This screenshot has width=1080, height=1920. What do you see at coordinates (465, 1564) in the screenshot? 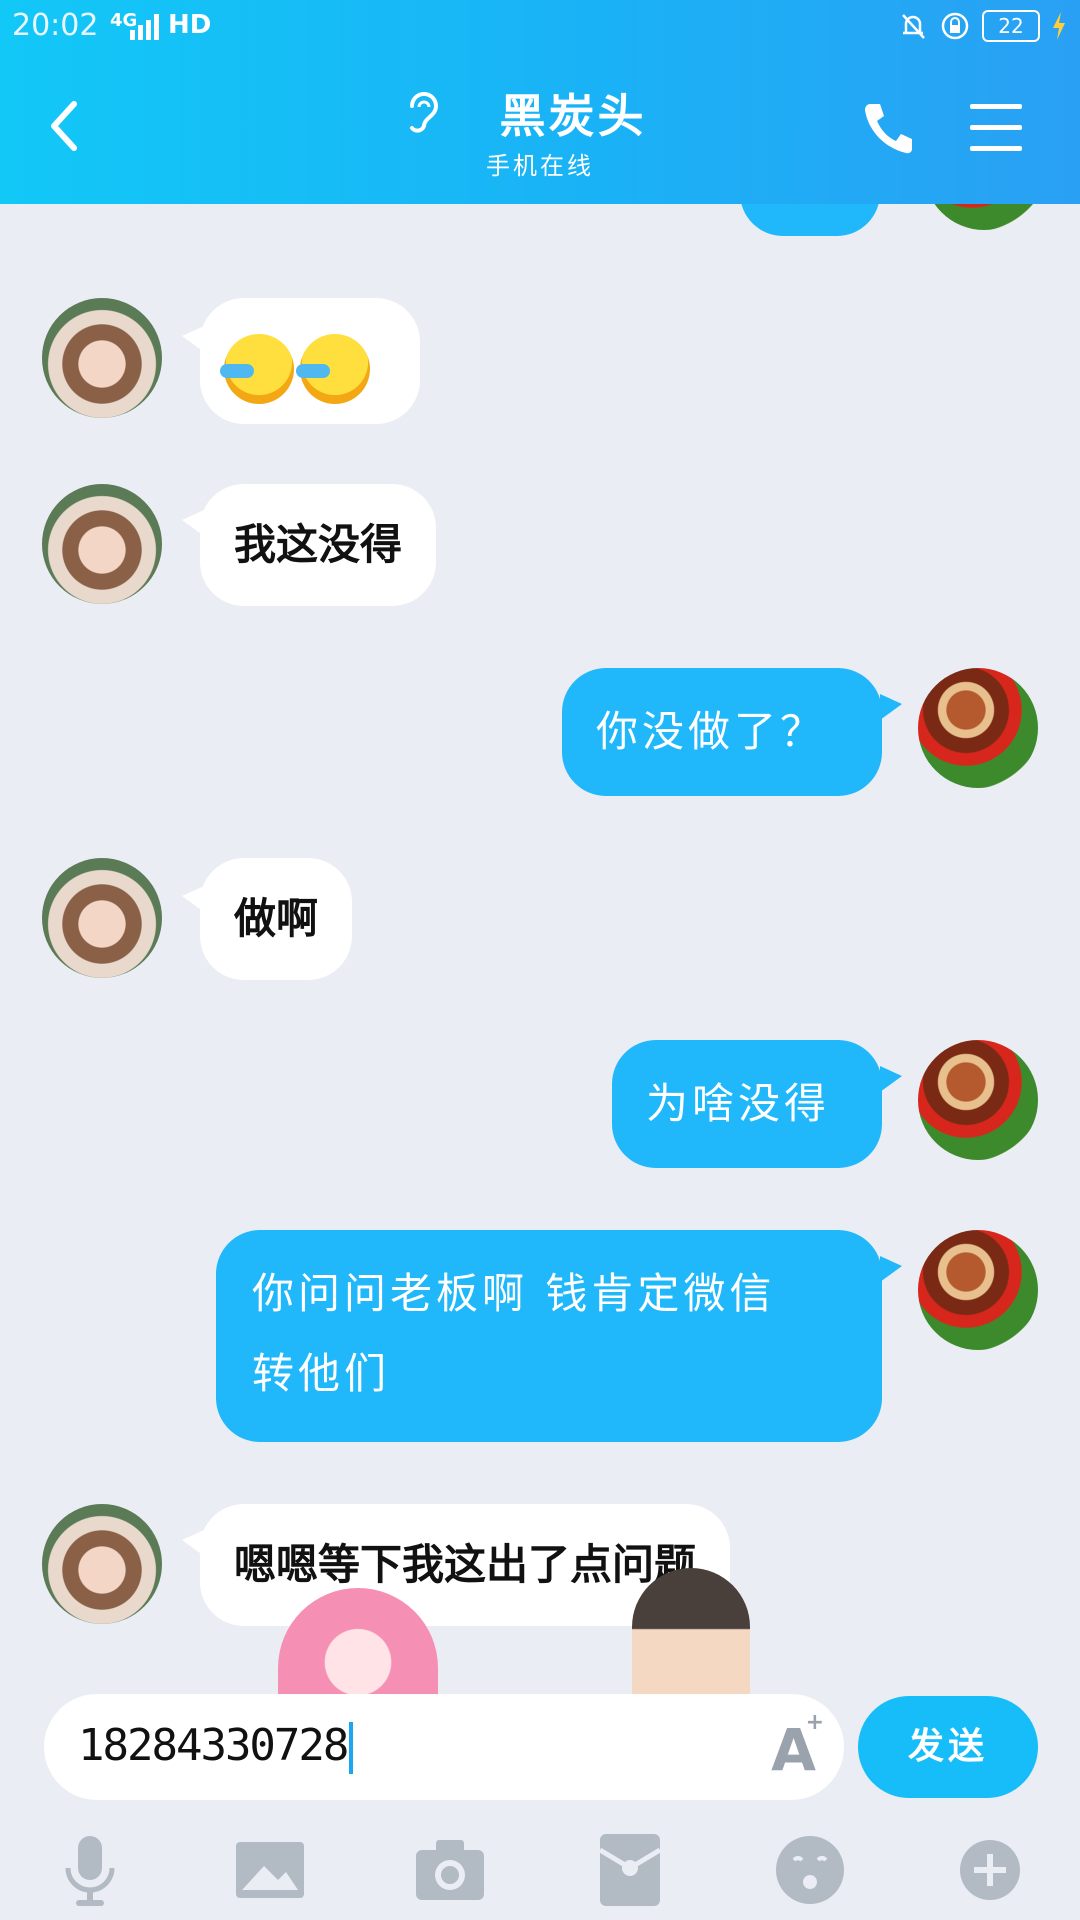
I see `message-text: 嗯嗯等下我这出了点问题` at bounding box center [465, 1564].